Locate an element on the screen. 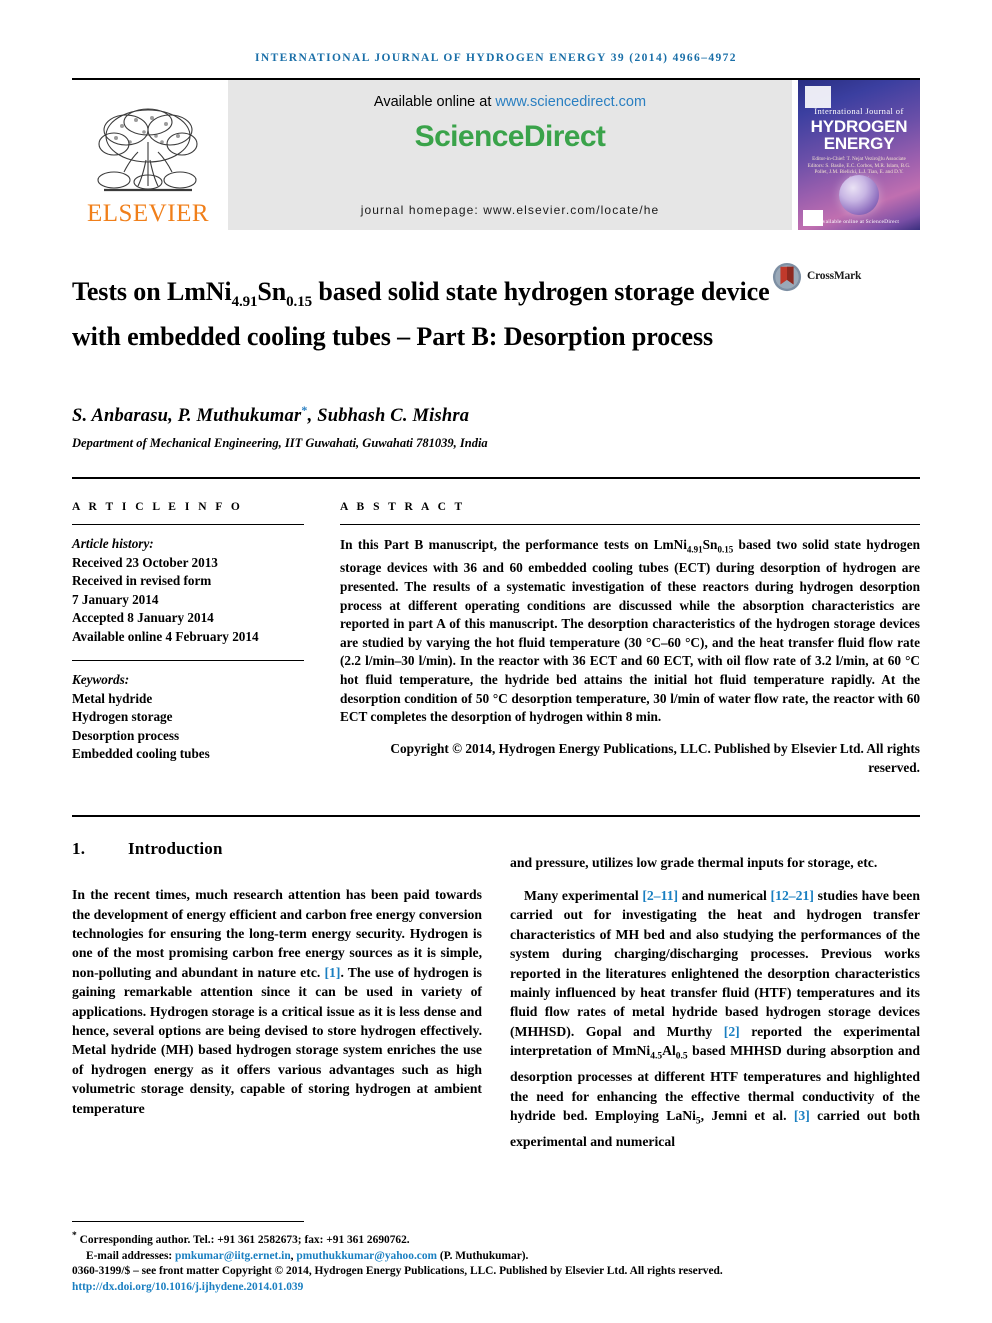  article-history-item: Received 23 October 2013 is located at coordinates (145, 562).